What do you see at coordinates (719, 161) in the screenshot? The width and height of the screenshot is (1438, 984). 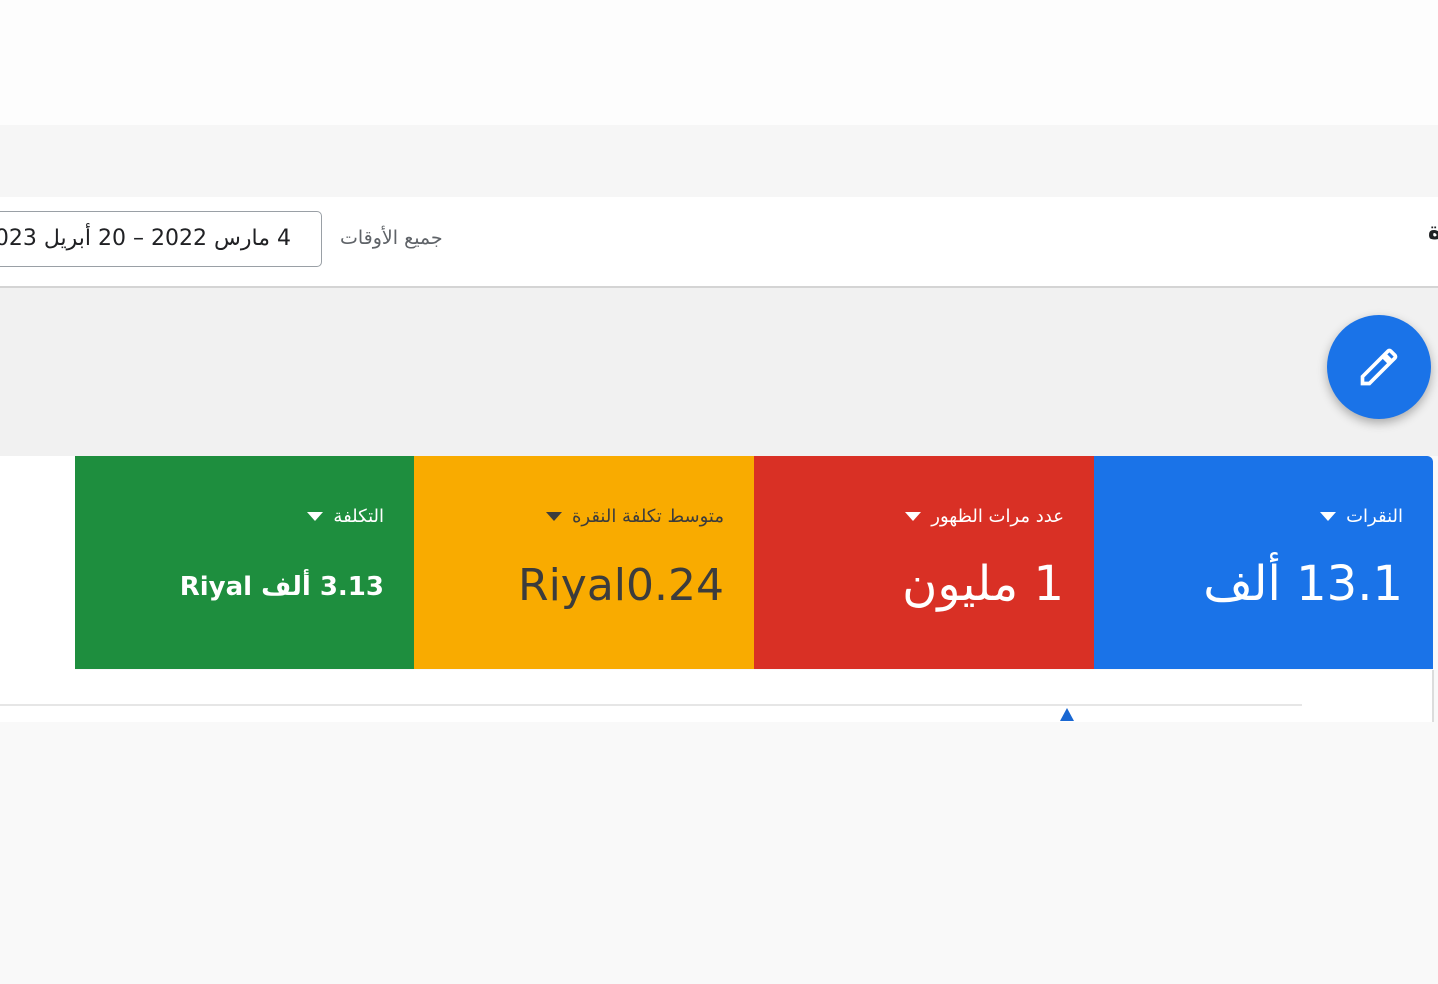 I see `header-band` at bounding box center [719, 161].